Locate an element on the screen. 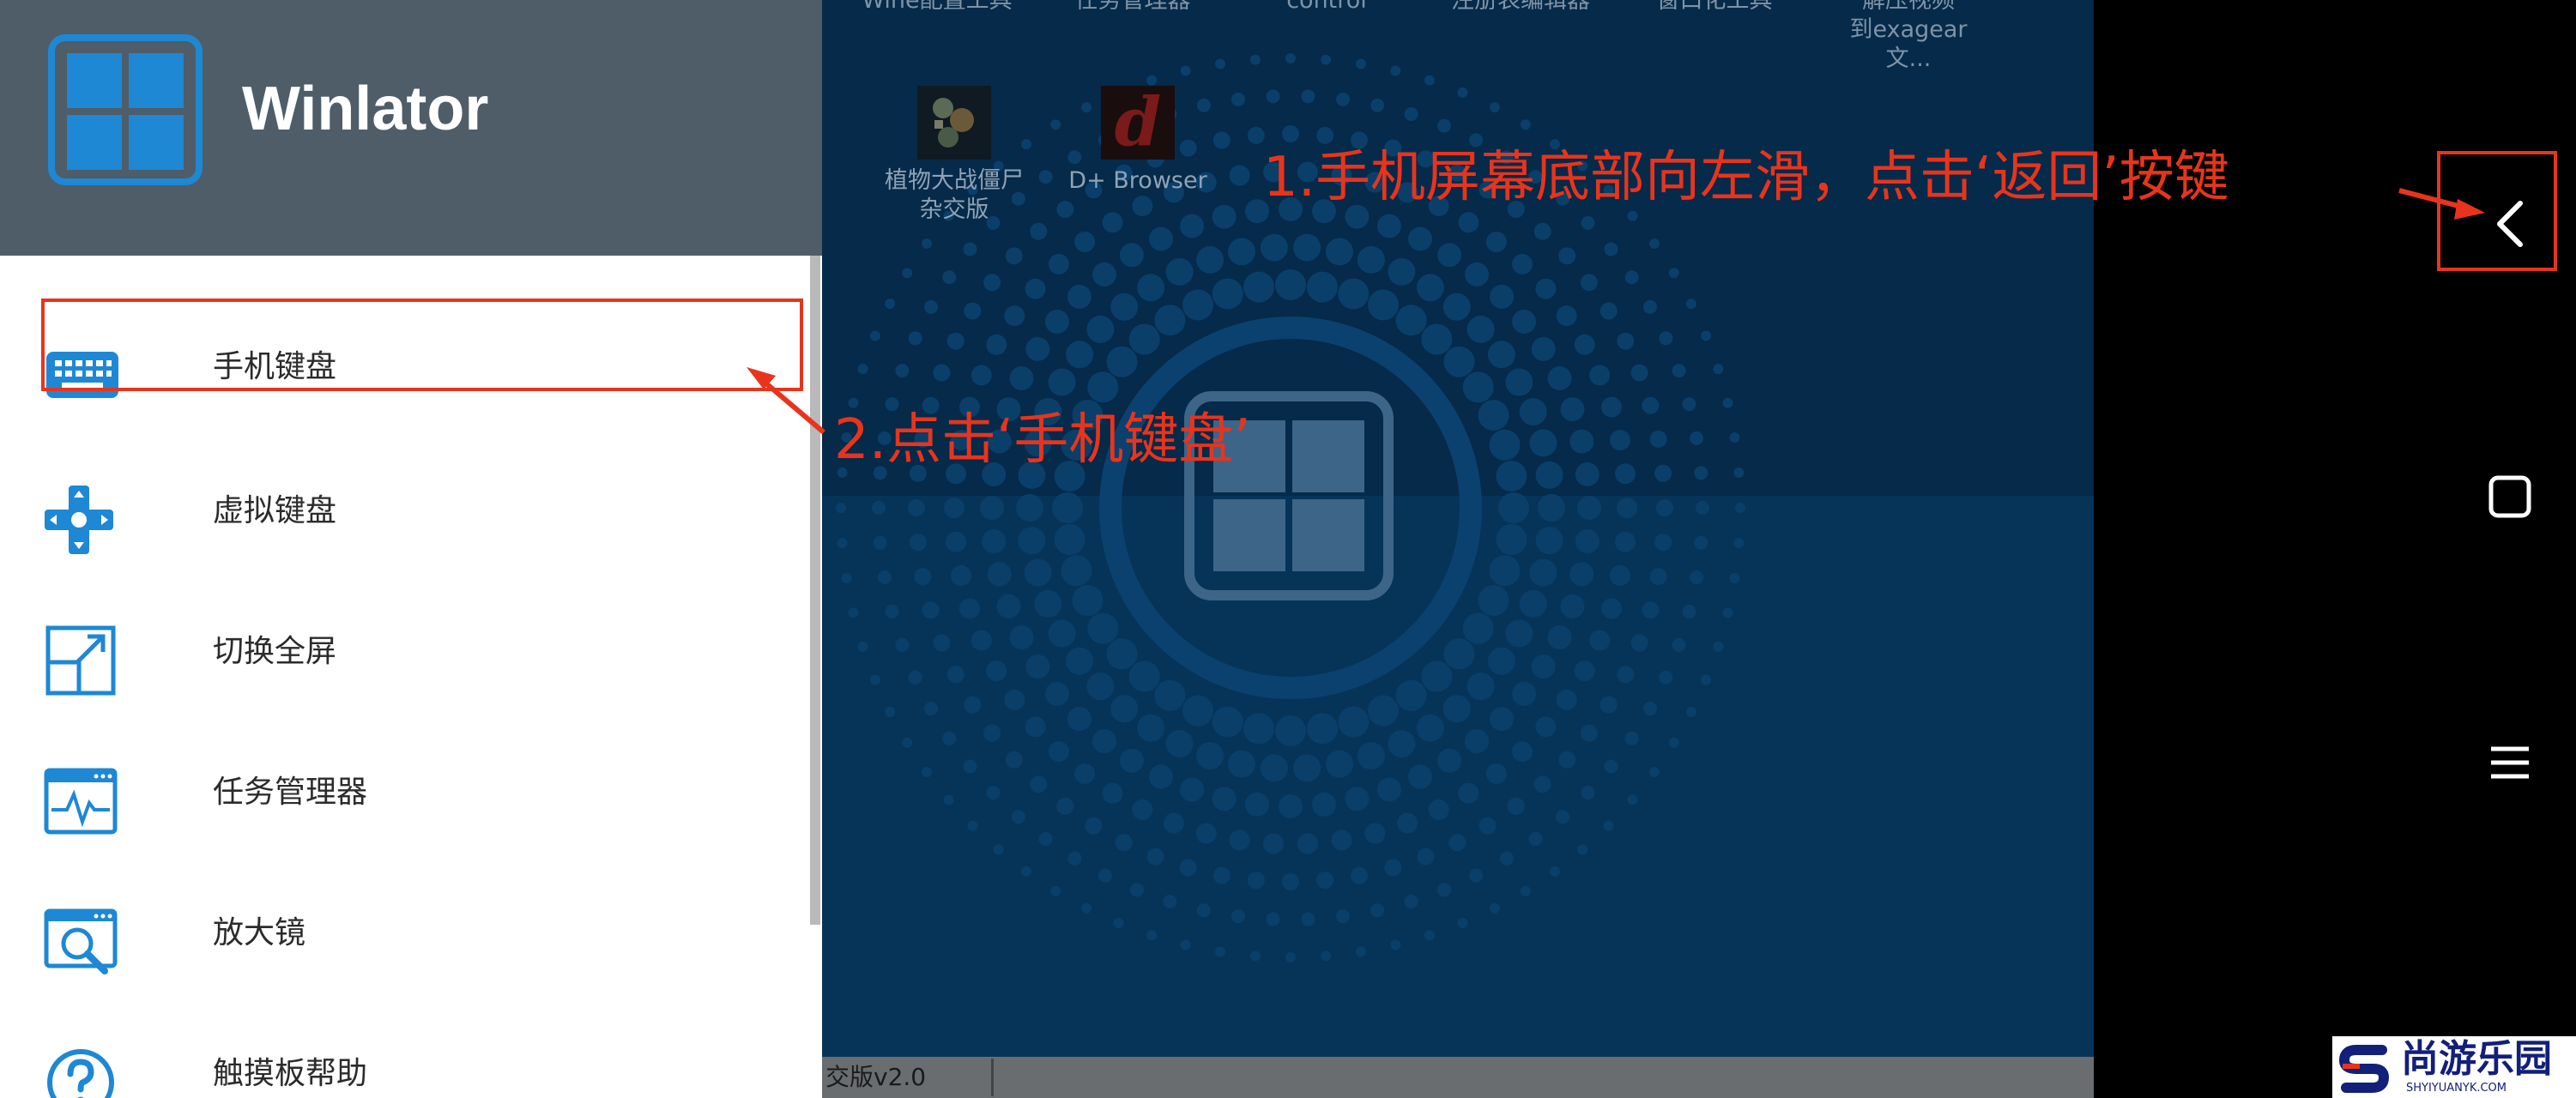  watermark-name: 尚游乐园 is located at coordinates (2476, 1059).